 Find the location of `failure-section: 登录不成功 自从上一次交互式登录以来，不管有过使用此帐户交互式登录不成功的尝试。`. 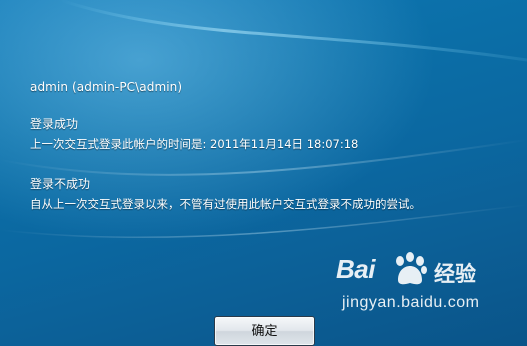

failure-section: 登录不成功 自从上一次交互式登录以来，不管有过使用此帐户交互式登录不成功的尝试。 is located at coordinates (270, 193).